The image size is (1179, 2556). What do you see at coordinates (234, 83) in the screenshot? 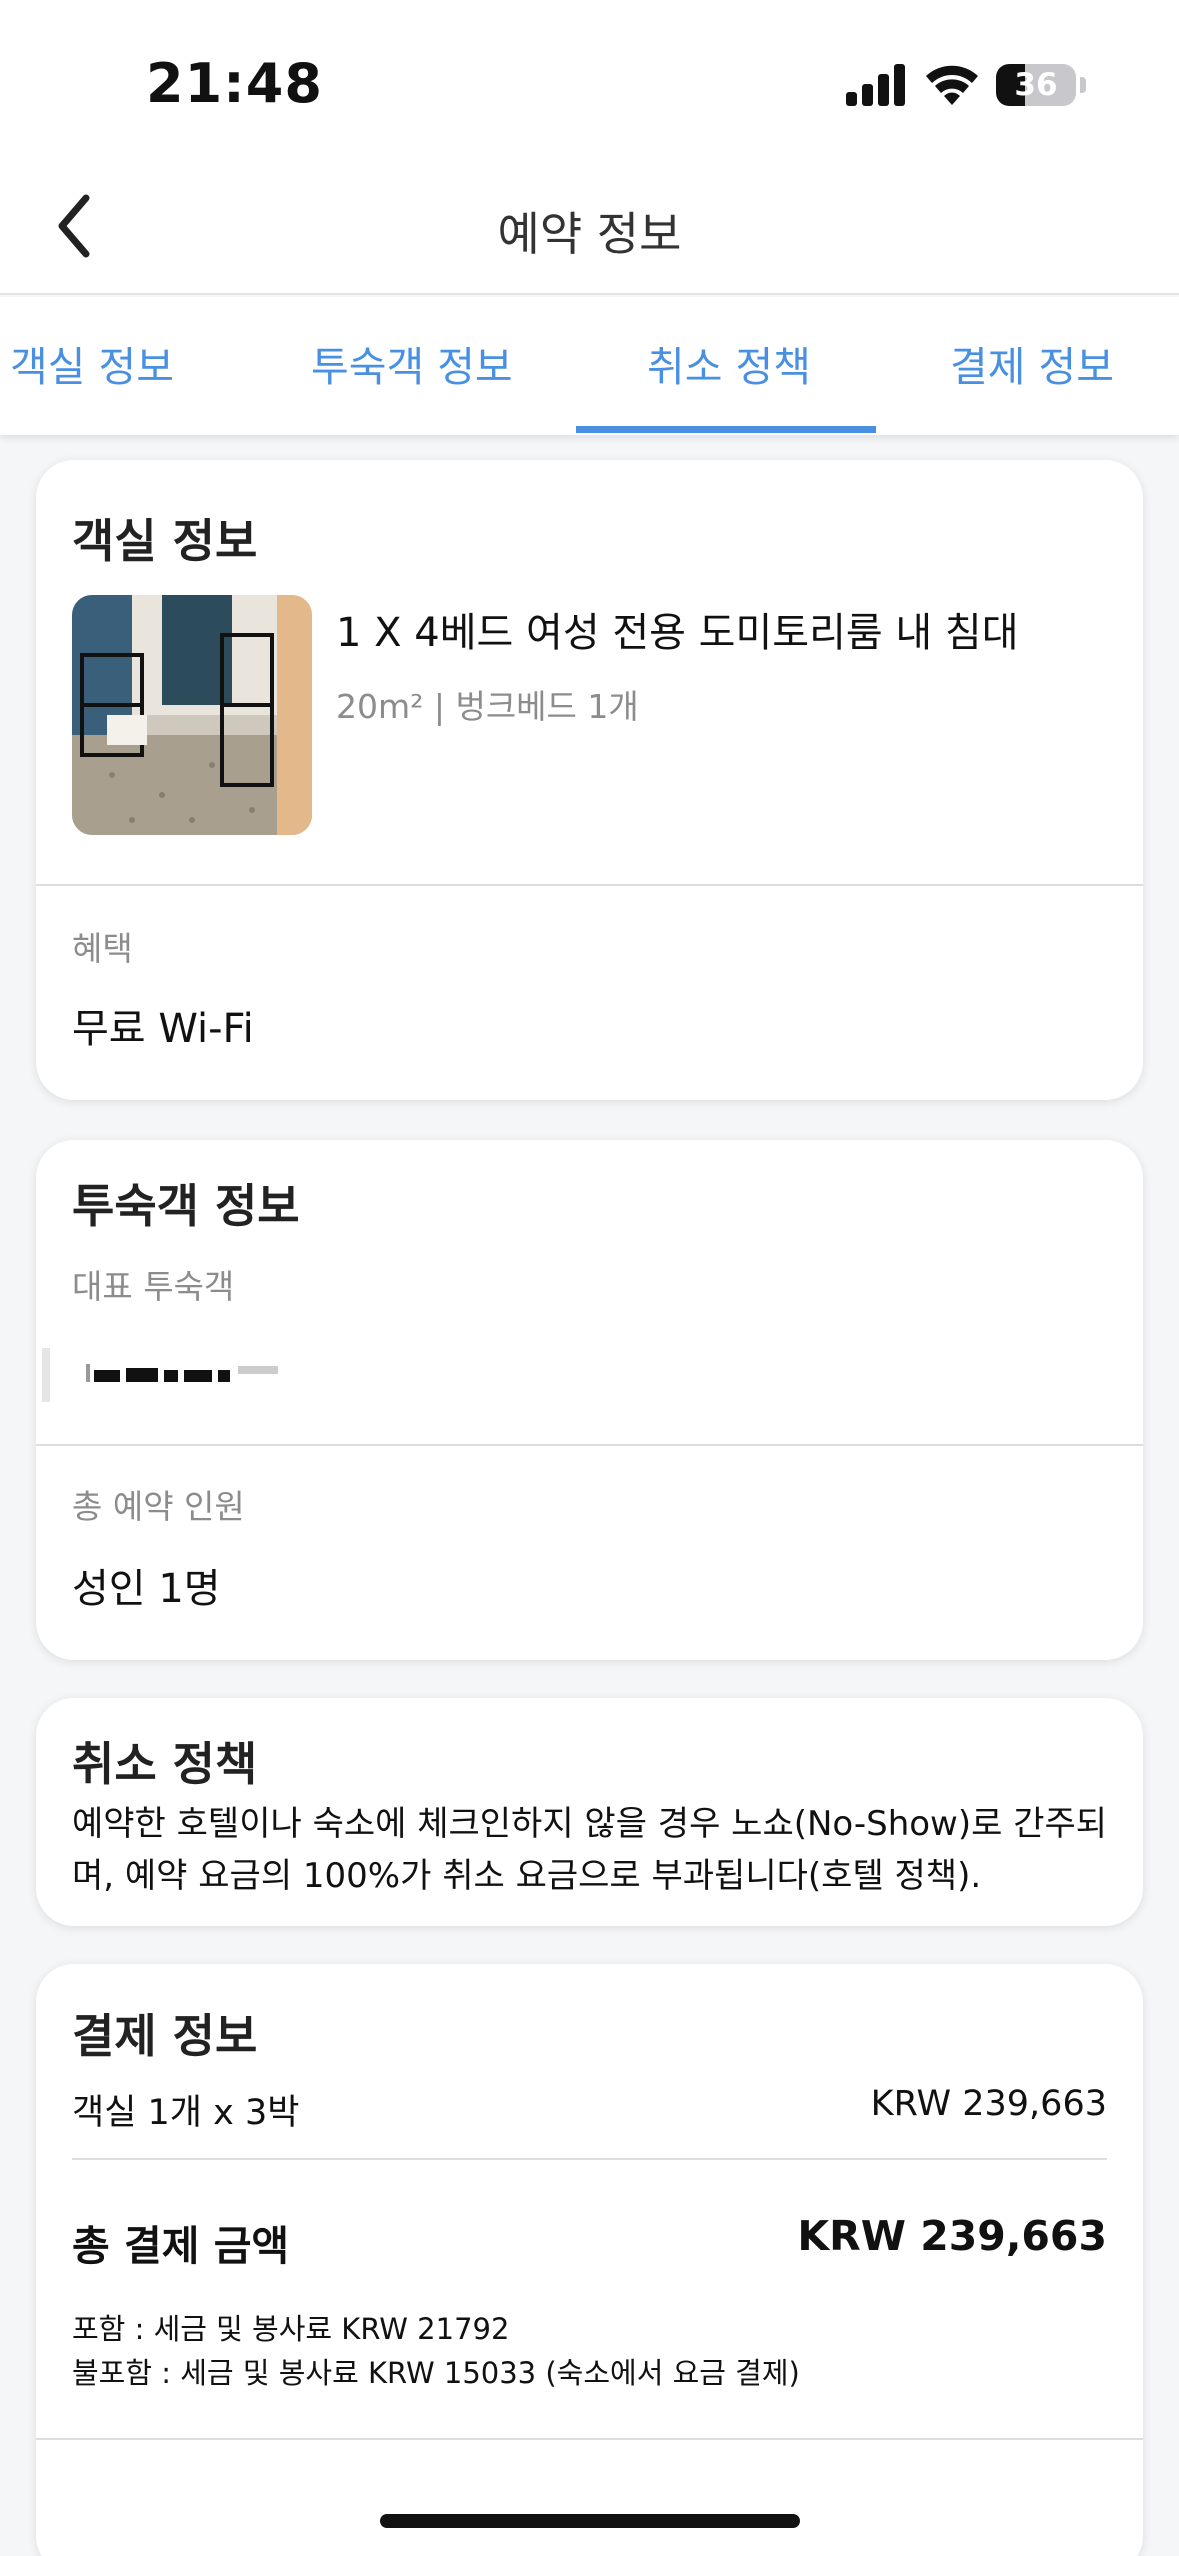
I see `status-time: 21:48` at bounding box center [234, 83].